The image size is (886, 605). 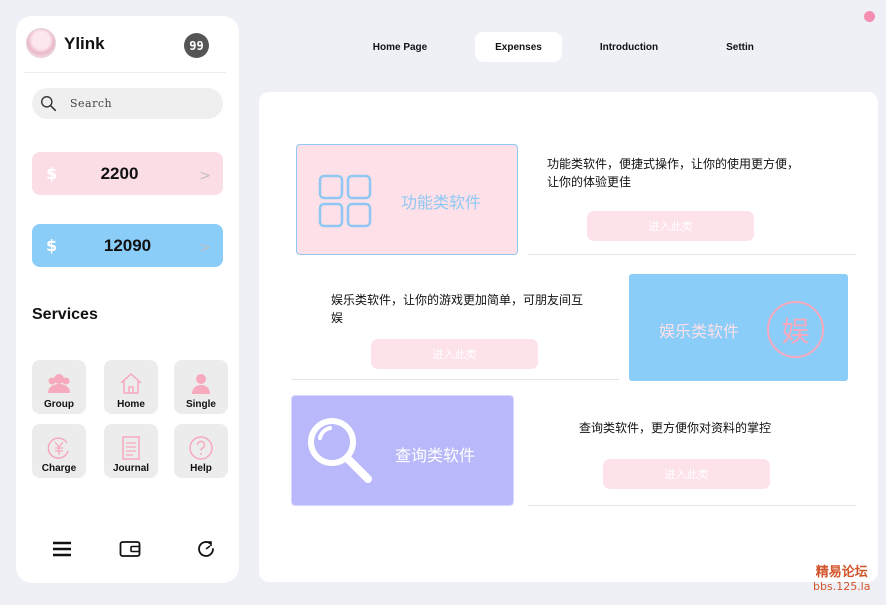 I want to click on category-tile-query: 查询类软件, so click(x=402, y=450).